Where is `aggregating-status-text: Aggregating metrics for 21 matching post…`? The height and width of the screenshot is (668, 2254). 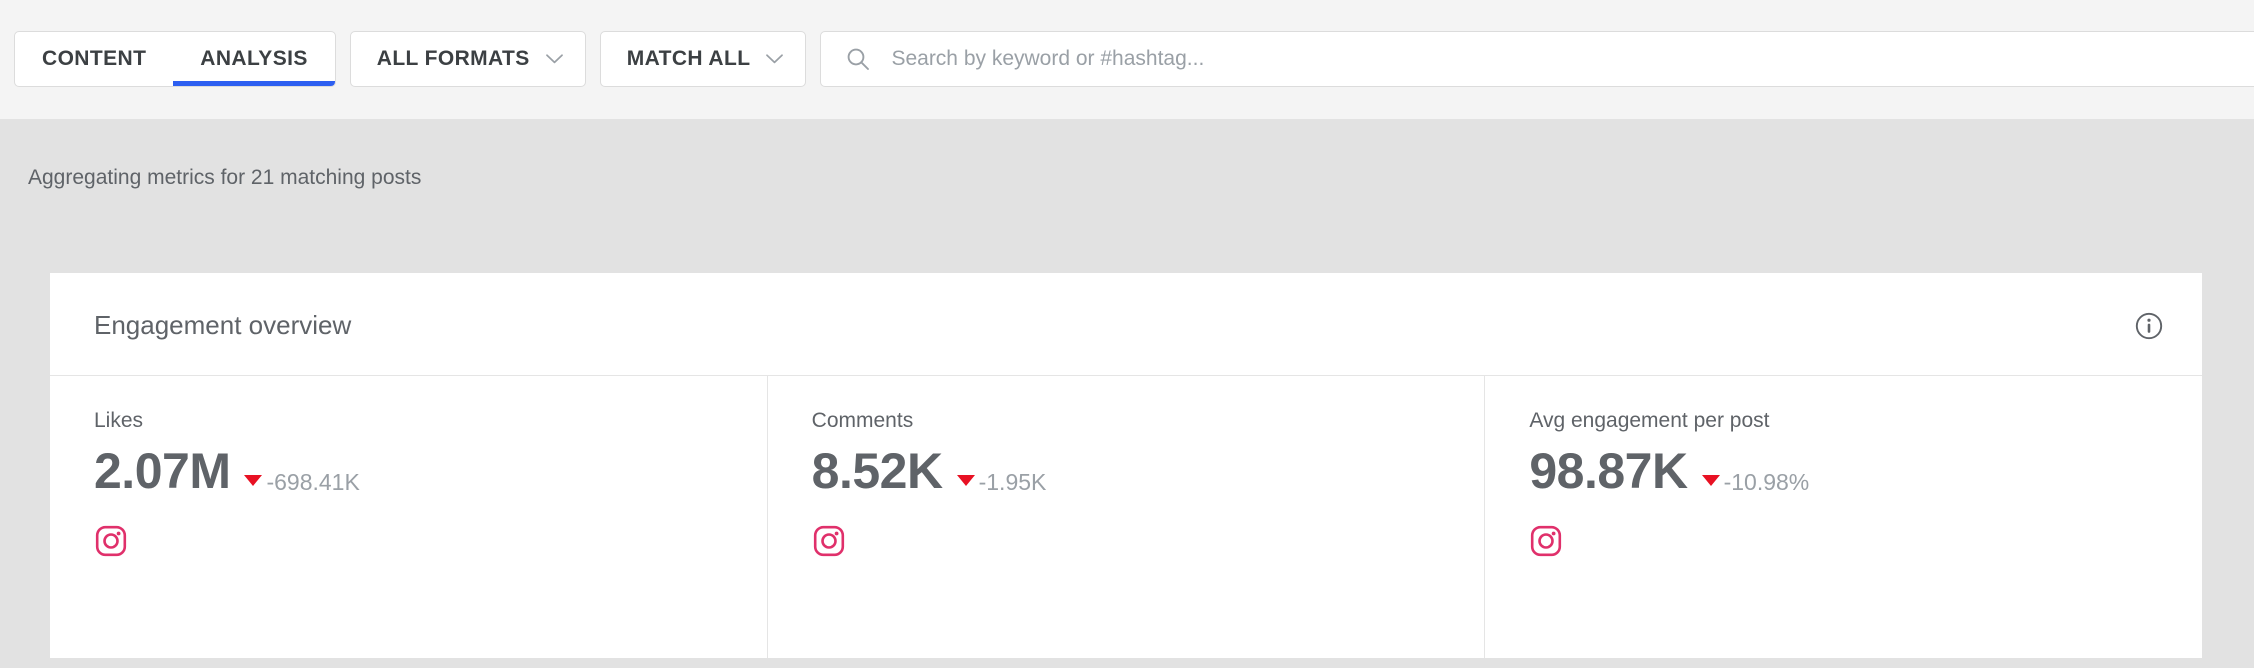 aggregating-status-text: Aggregating metrics for 21 matching post… is located at coordinates (225, 177).